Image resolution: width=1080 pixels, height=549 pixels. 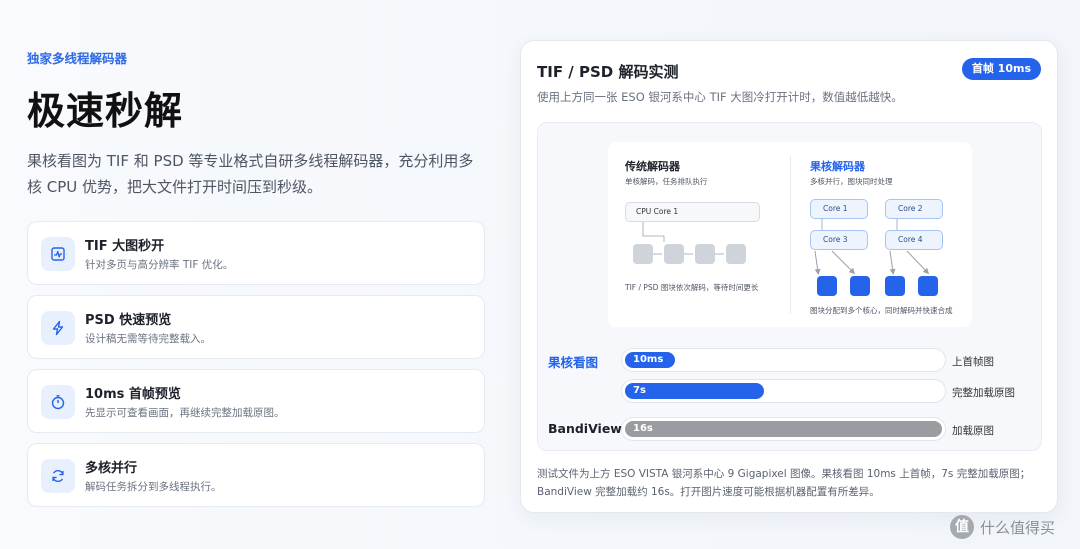 What do you see at coordinates (1001, 69) in the screenshot?
I see `first-frame-badge: 首帧 10ms` at bounding box center [1001, 69].